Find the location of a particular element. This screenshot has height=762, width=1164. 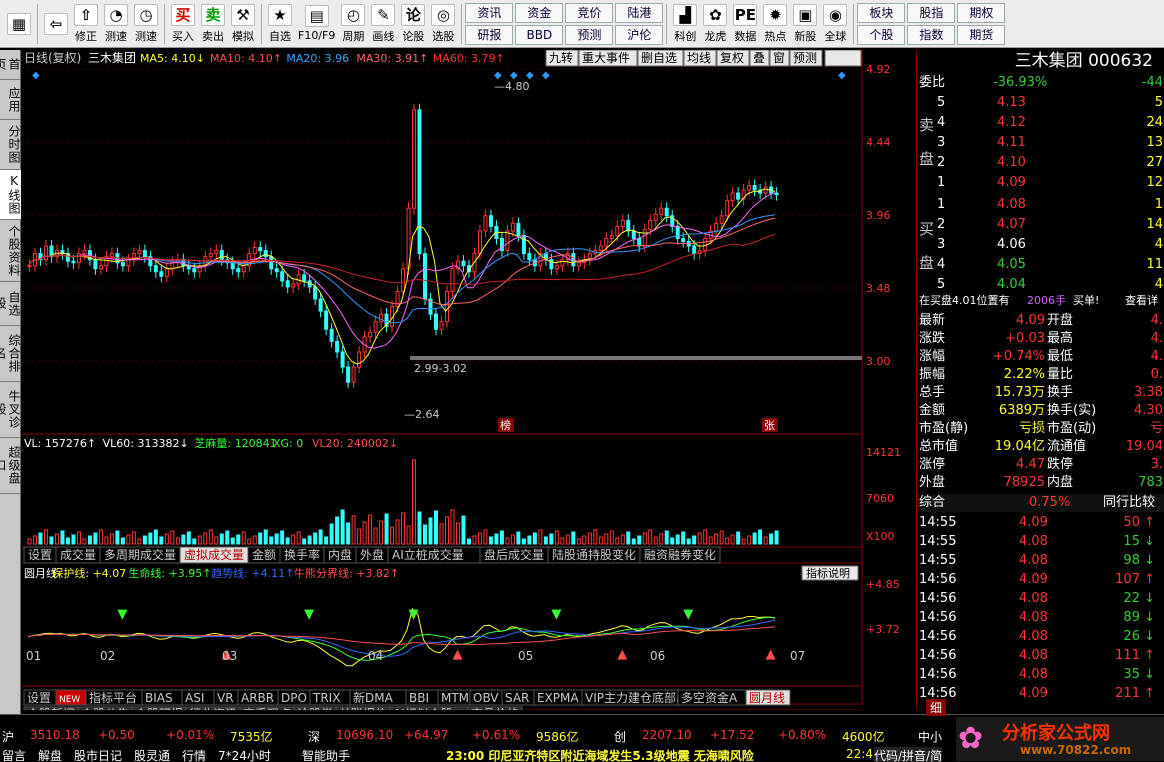

ind-tab-0: 设置 is located at coordinates (40, 697).